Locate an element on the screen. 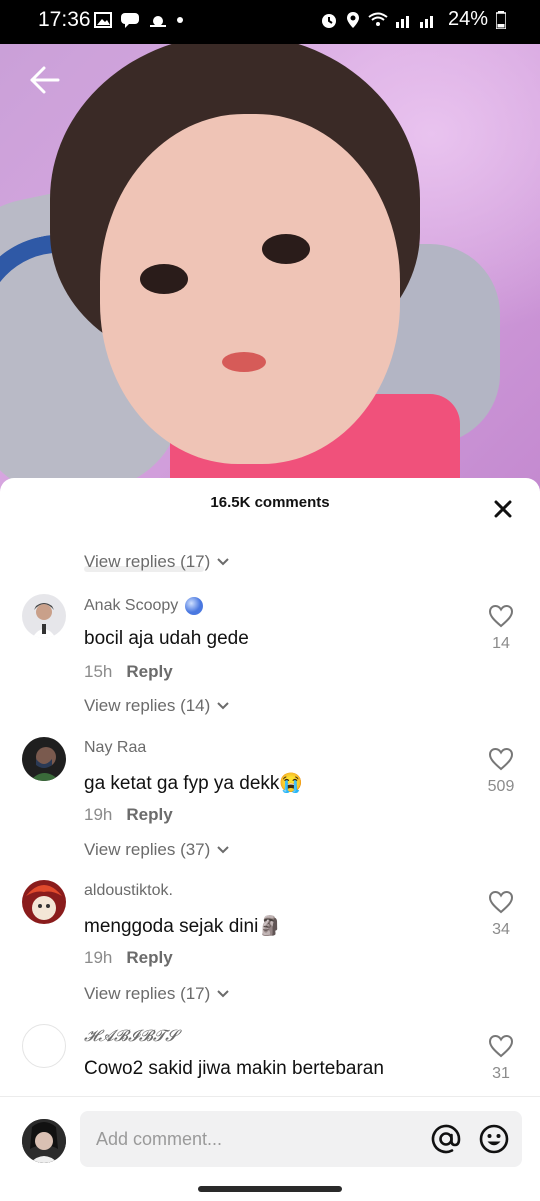 This screenshot has height=1201, width=540. comment-text: menggoda sejak dini🗿 is located at coordinates (183, 926).